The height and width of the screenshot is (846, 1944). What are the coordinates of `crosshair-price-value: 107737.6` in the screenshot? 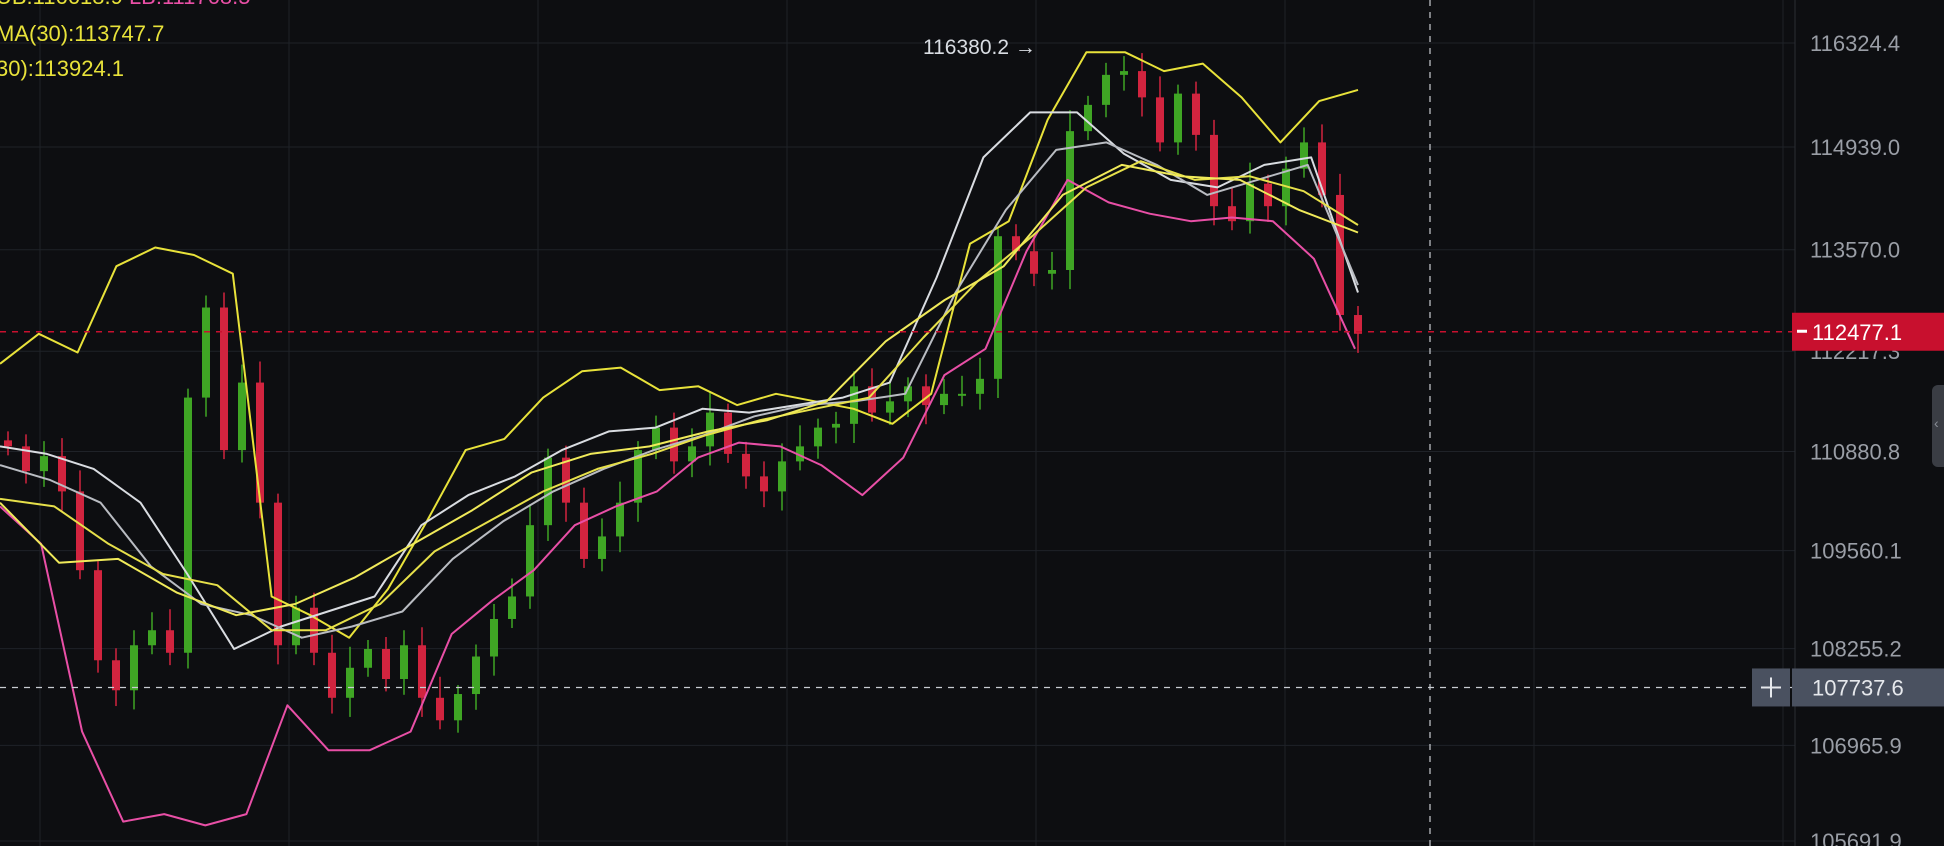 It's located at (1858, 687).